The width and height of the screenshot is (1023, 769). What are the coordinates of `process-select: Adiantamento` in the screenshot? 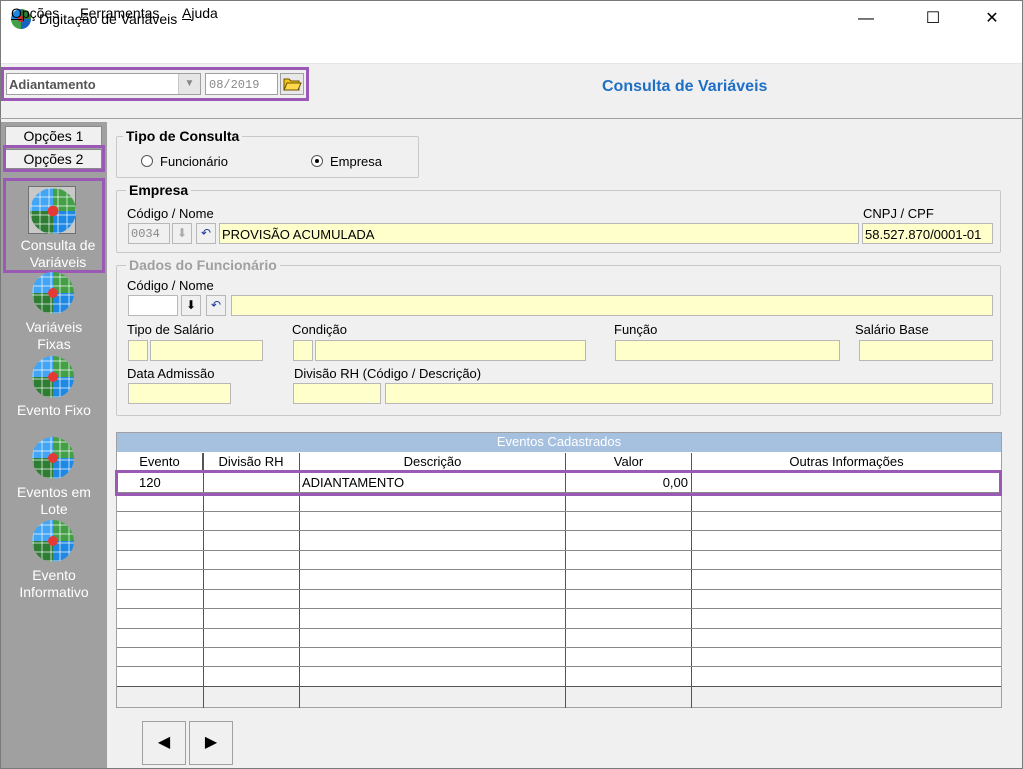 It's located at (103, 84).